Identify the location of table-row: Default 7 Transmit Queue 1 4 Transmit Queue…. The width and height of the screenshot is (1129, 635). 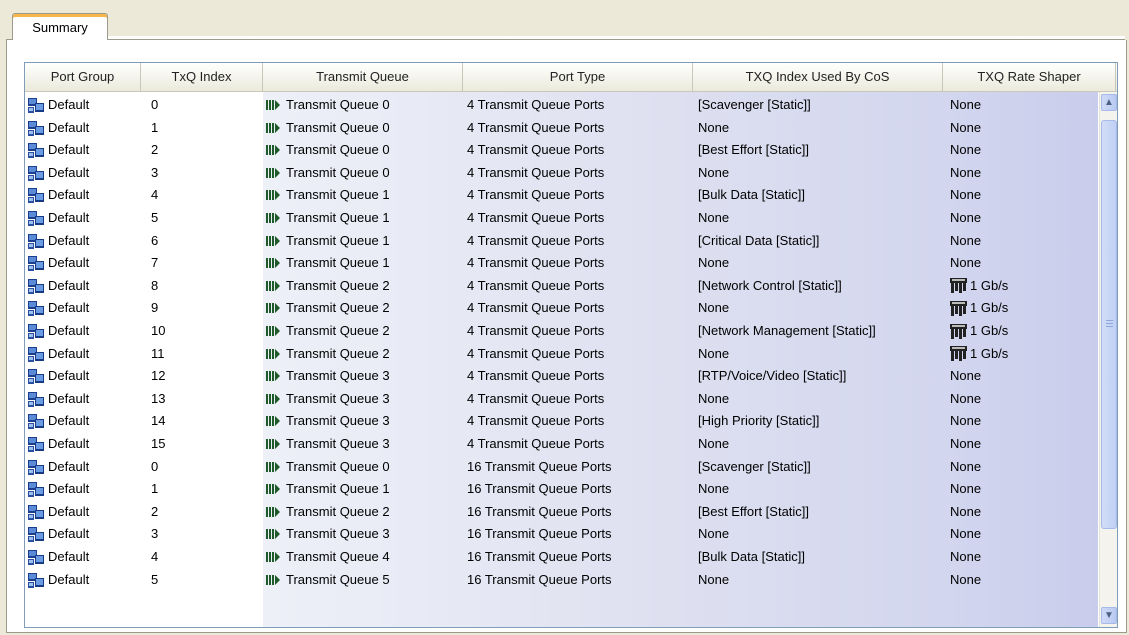
(561, 263).